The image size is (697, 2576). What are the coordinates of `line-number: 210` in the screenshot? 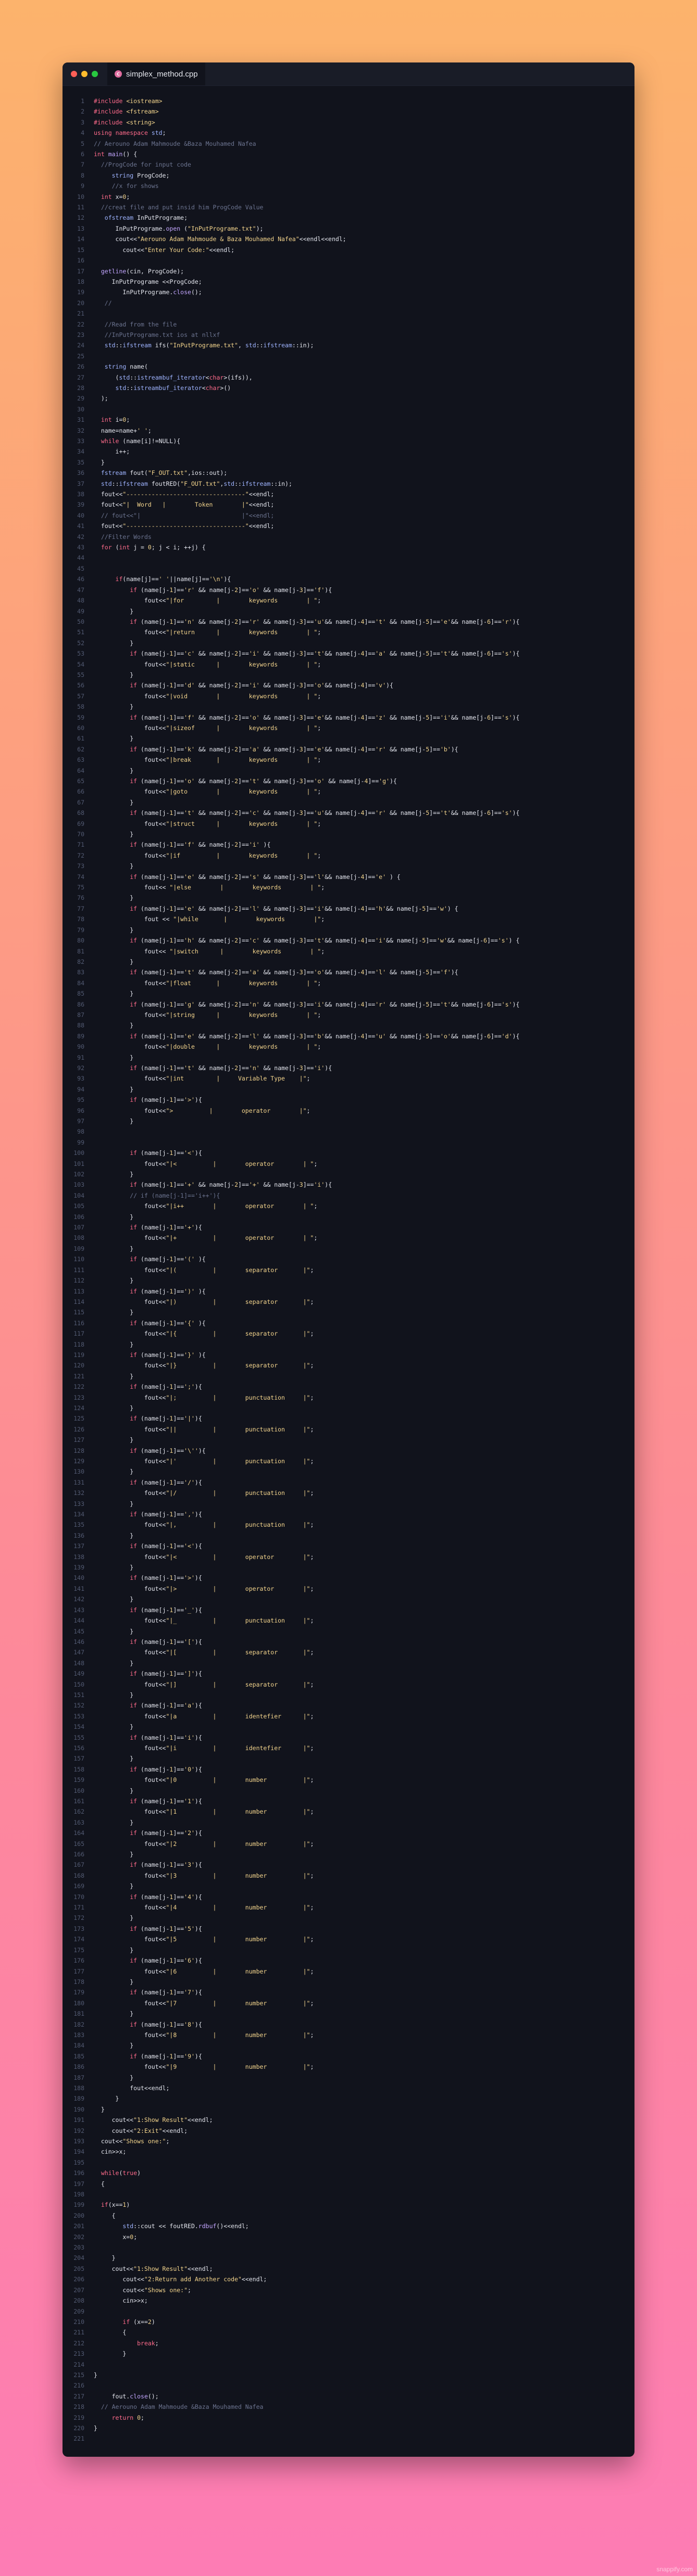 It's located at (78, 2322).